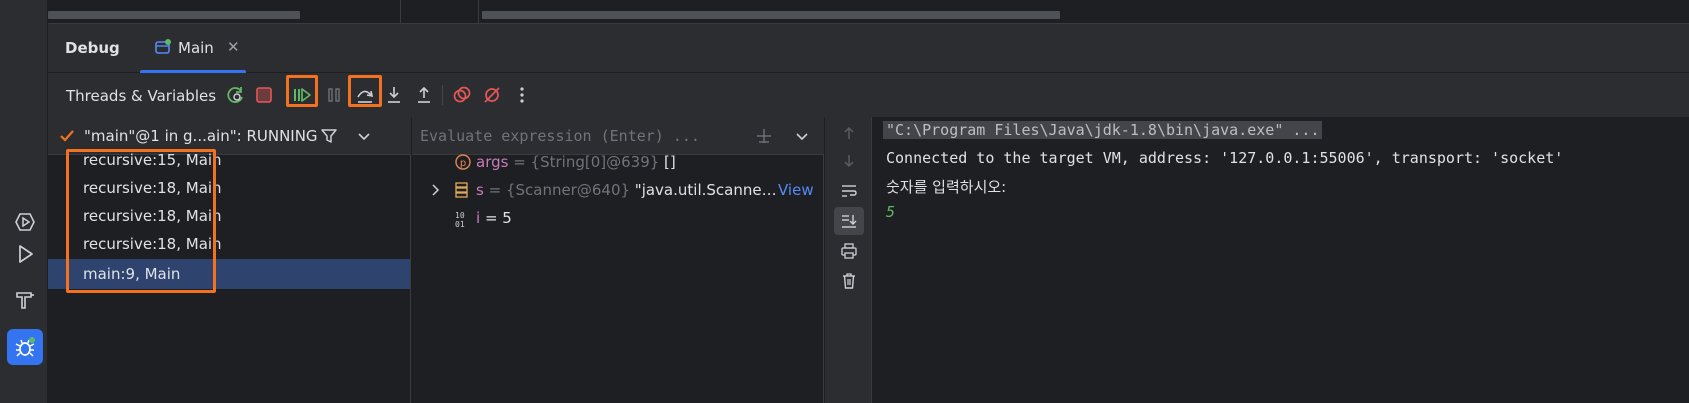 This screenshot has height=403, width=1689. What do you see at coordinates (568, 190) in the screenshot?
I see `variable-type: {Scanner@640}` at bounding box center [568, 190].